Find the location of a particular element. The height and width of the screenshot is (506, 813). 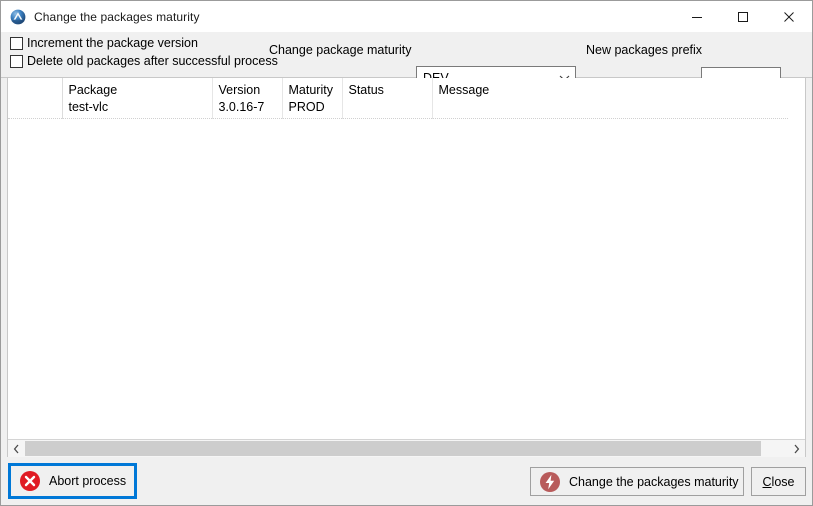

increment-version-checkbox-row: Increment the package version is located at coordinates (104, 43).